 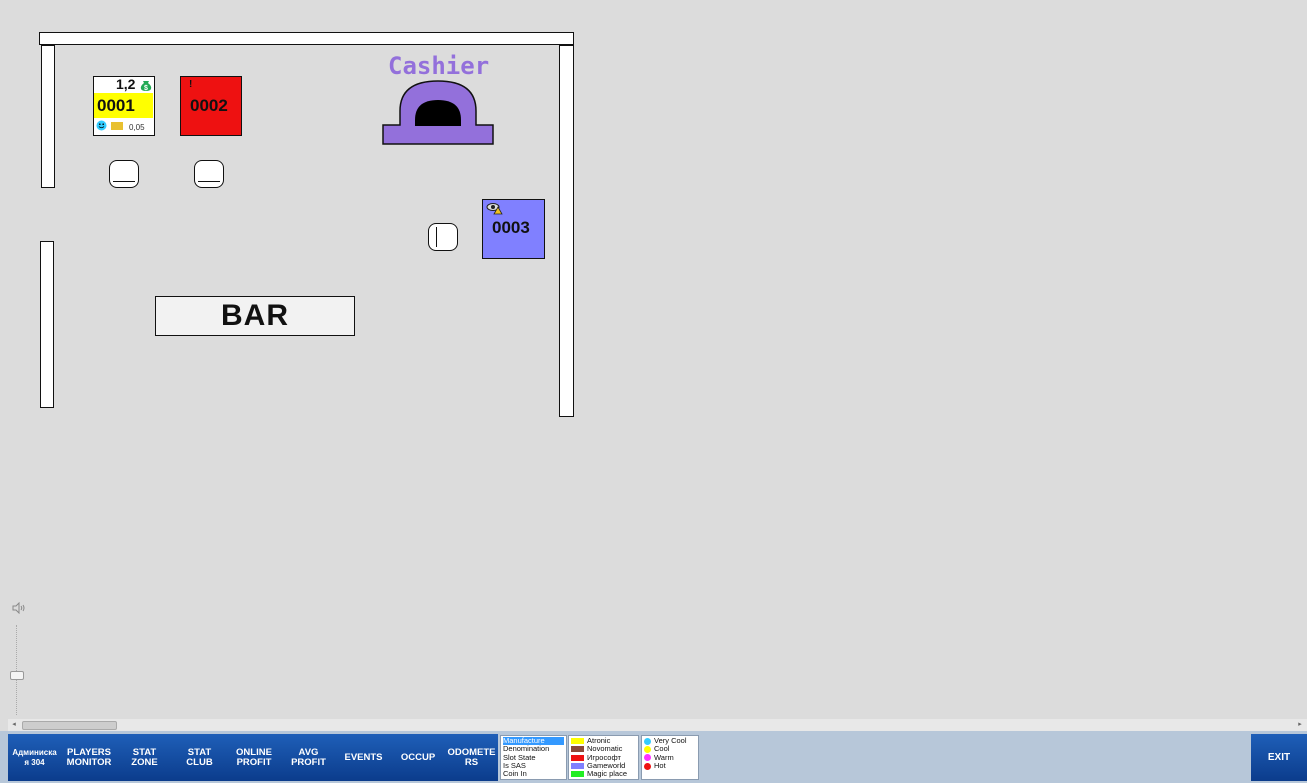 I want to click on occup-button: OCCUP, so click(x=418, y=757).